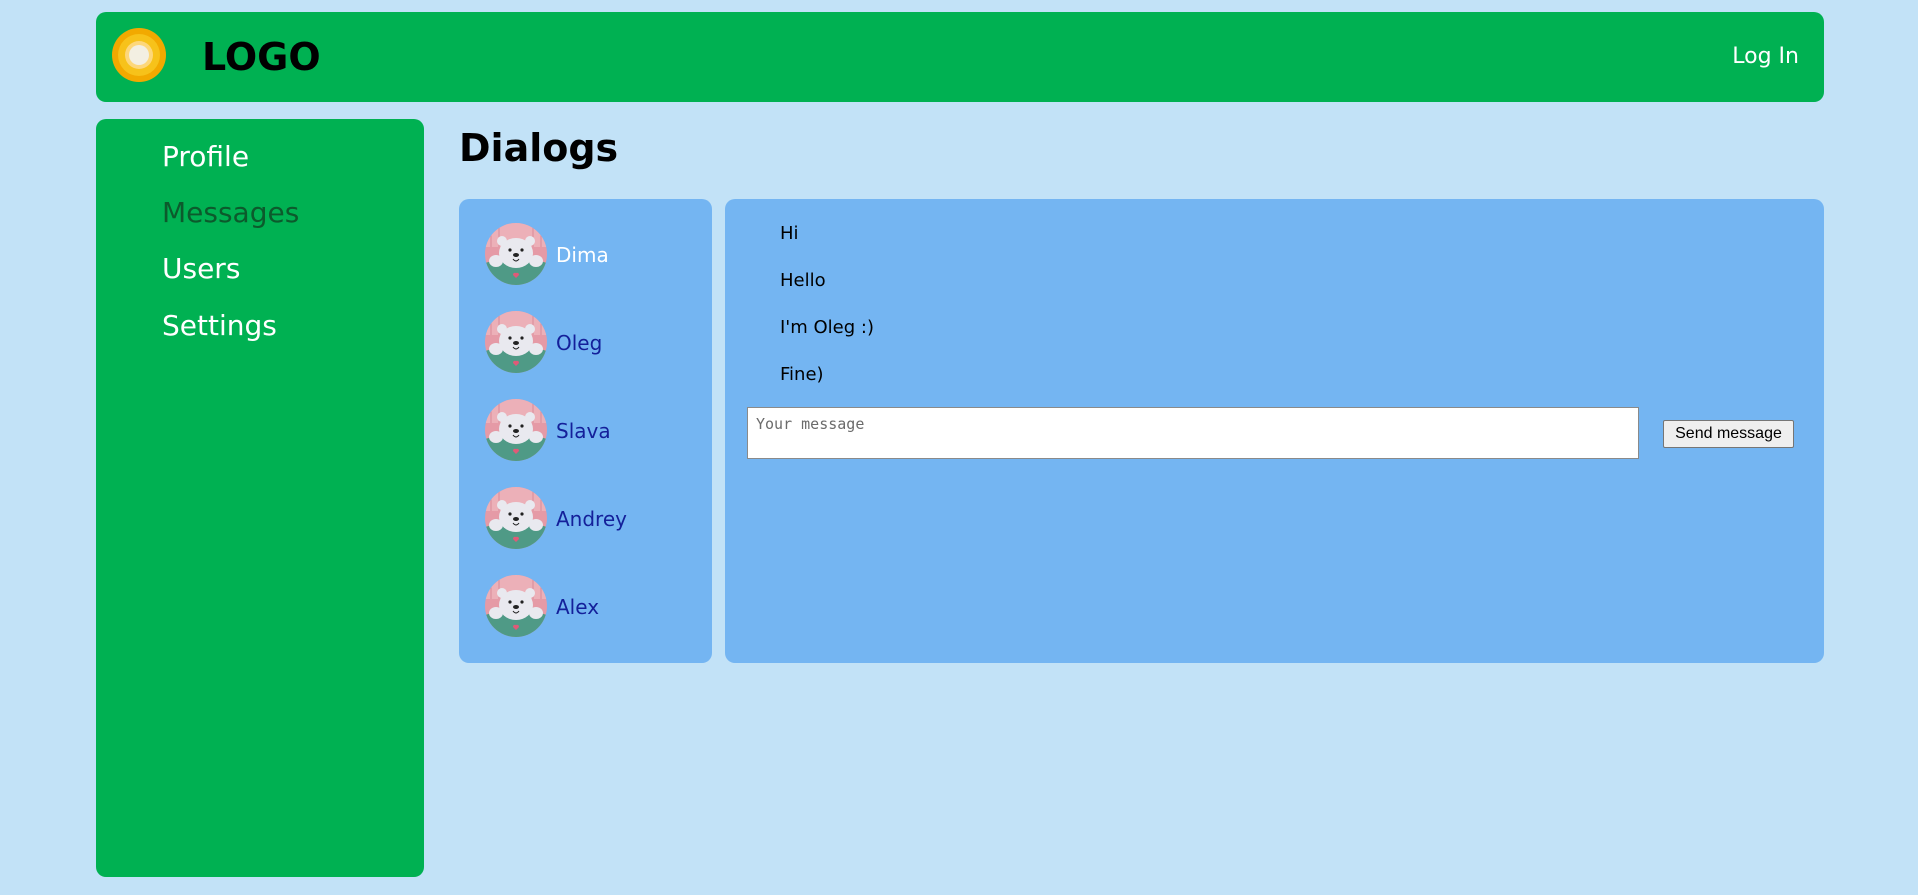 The image size is (1918, 895). What do you see at coordinates (582, 255) in the screenshot?
I see `dialog-name: Dima` at bounding box center [582, 255].